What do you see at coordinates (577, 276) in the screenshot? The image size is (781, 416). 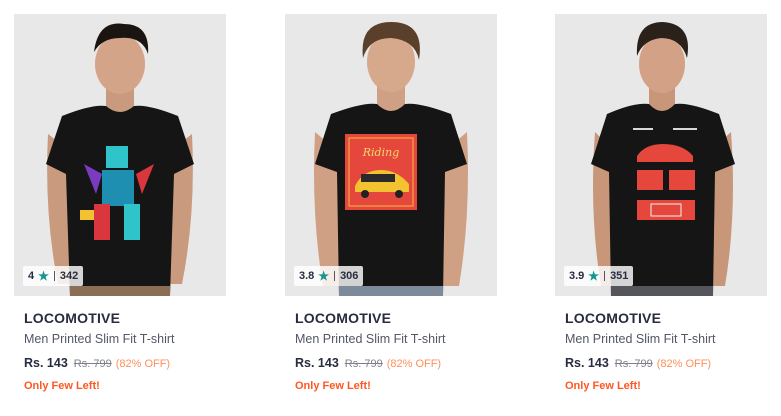 I see `rating-value: 3.9` at bounding box center [577, 276].